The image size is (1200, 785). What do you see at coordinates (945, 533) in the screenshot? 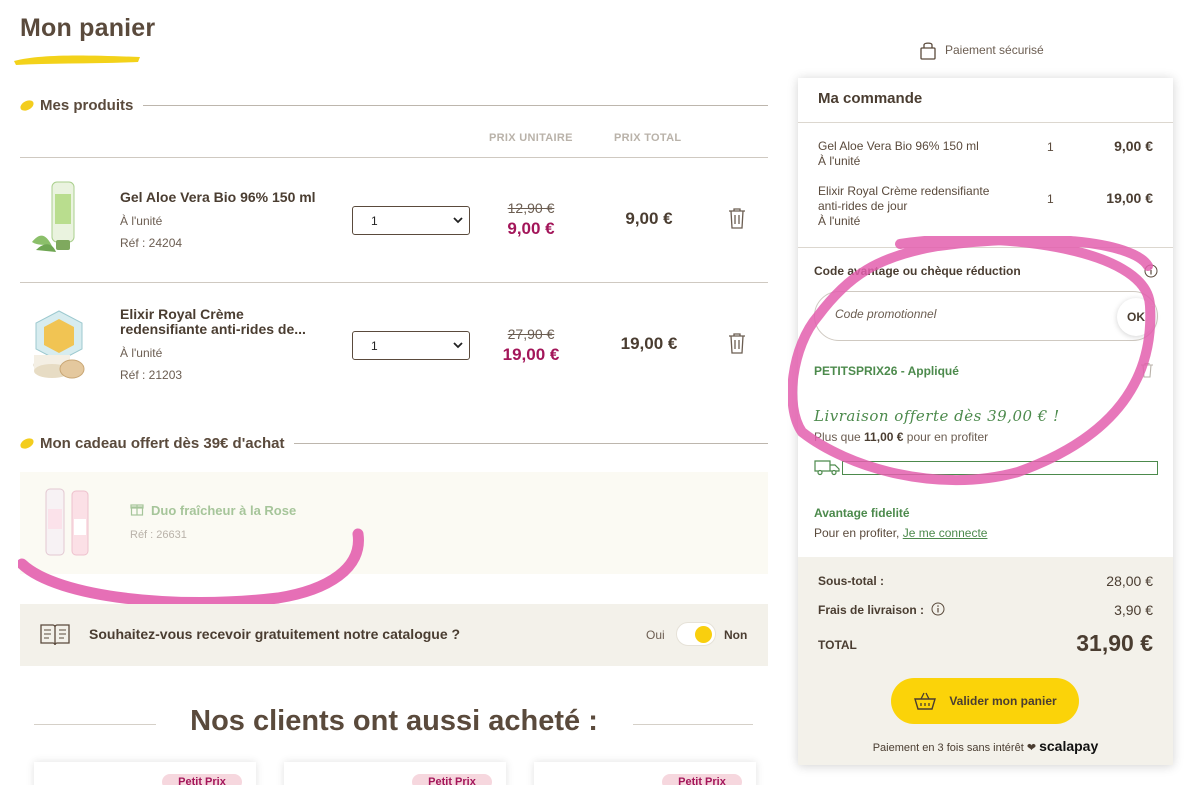
I see `login-link: Je me connecte` at bounding box center [945, 533].